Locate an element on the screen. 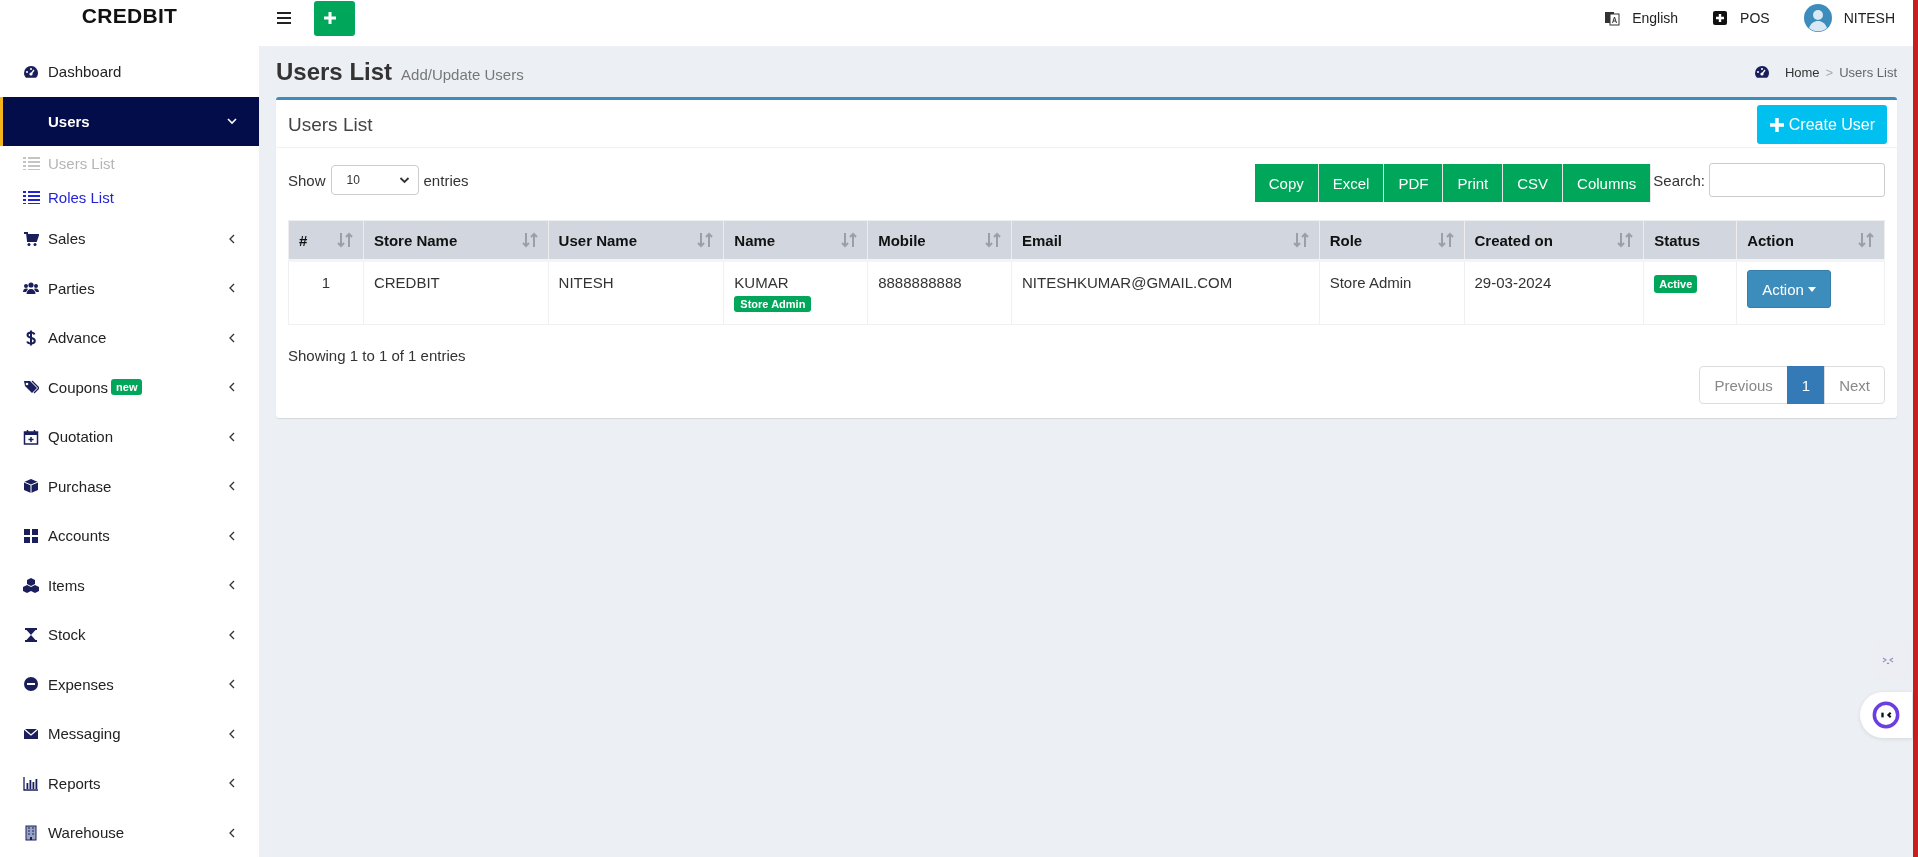  face-icon is located at coordinates (1886, 715).